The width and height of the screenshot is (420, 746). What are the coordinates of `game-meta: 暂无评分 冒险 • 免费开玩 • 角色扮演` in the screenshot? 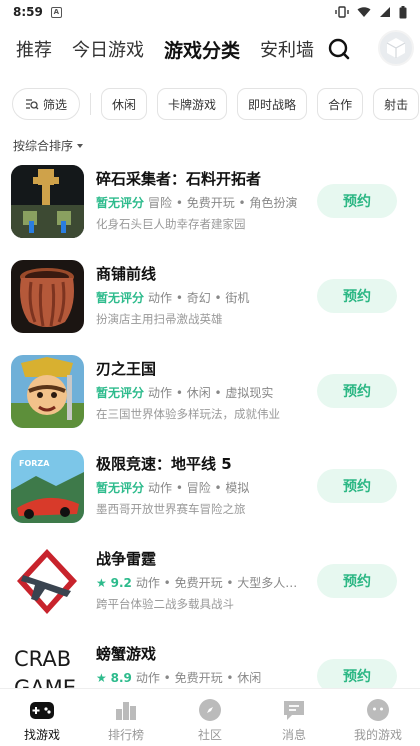 It's located at (198, 202).